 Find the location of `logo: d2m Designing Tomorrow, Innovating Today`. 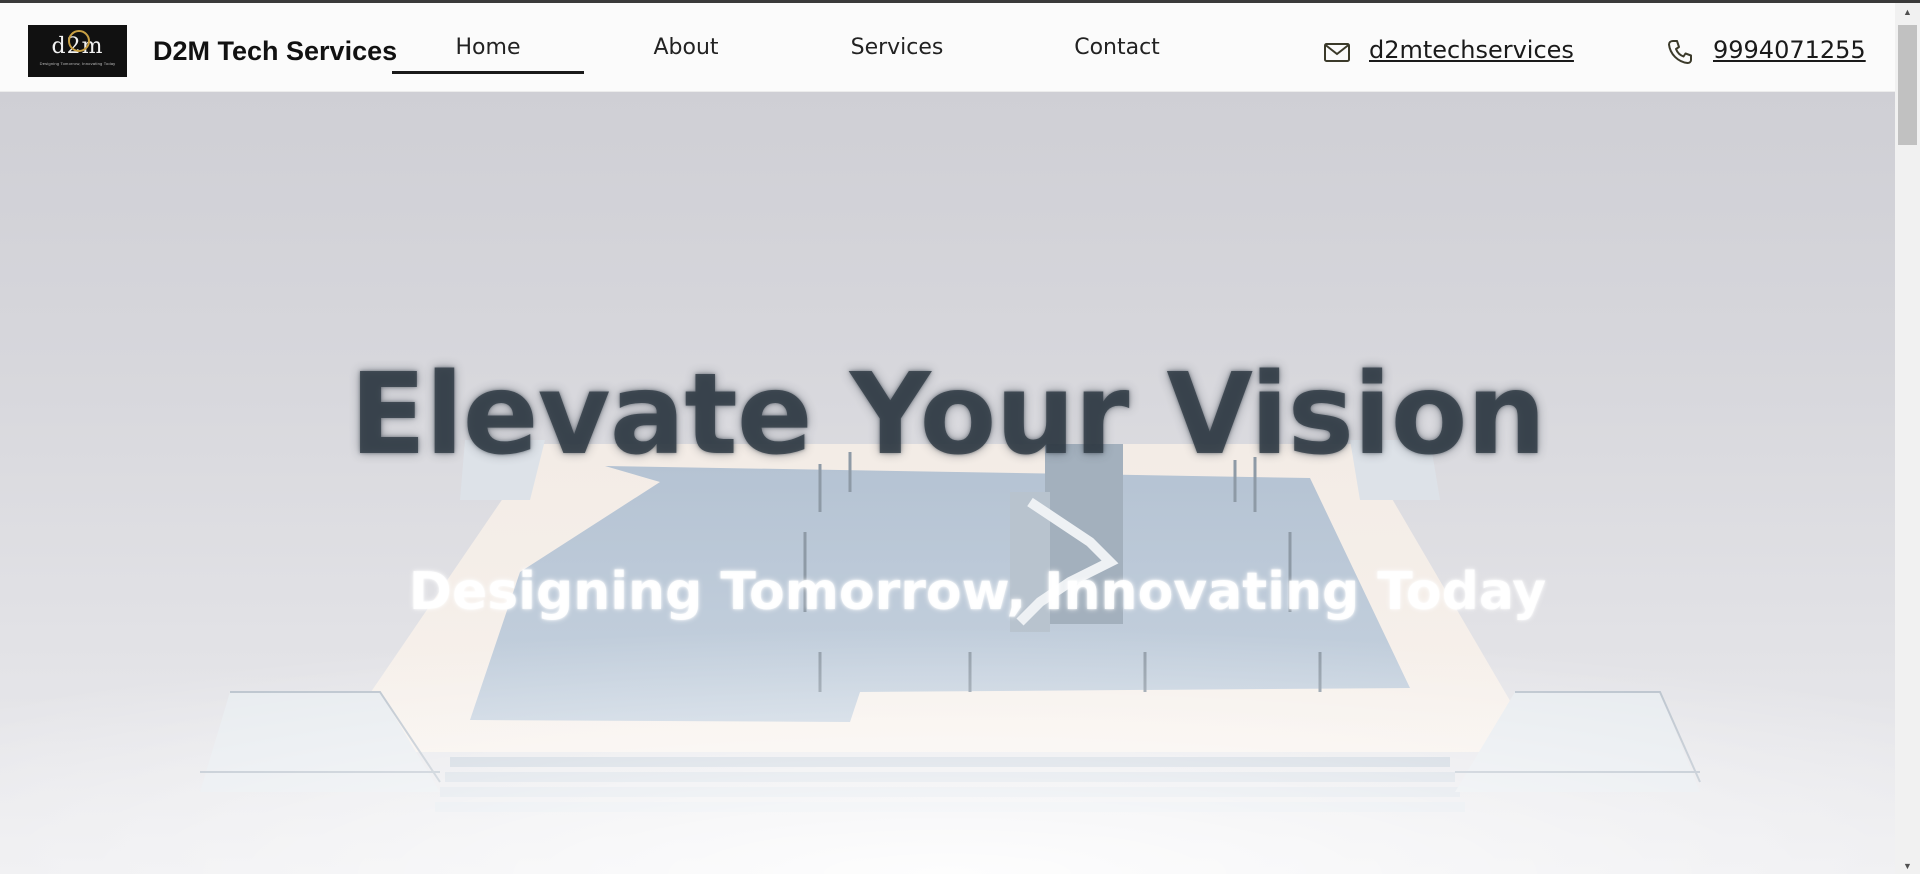

logo: d2m Designing Tomorrow, Innovating Today is located at coordinates (77, 51).